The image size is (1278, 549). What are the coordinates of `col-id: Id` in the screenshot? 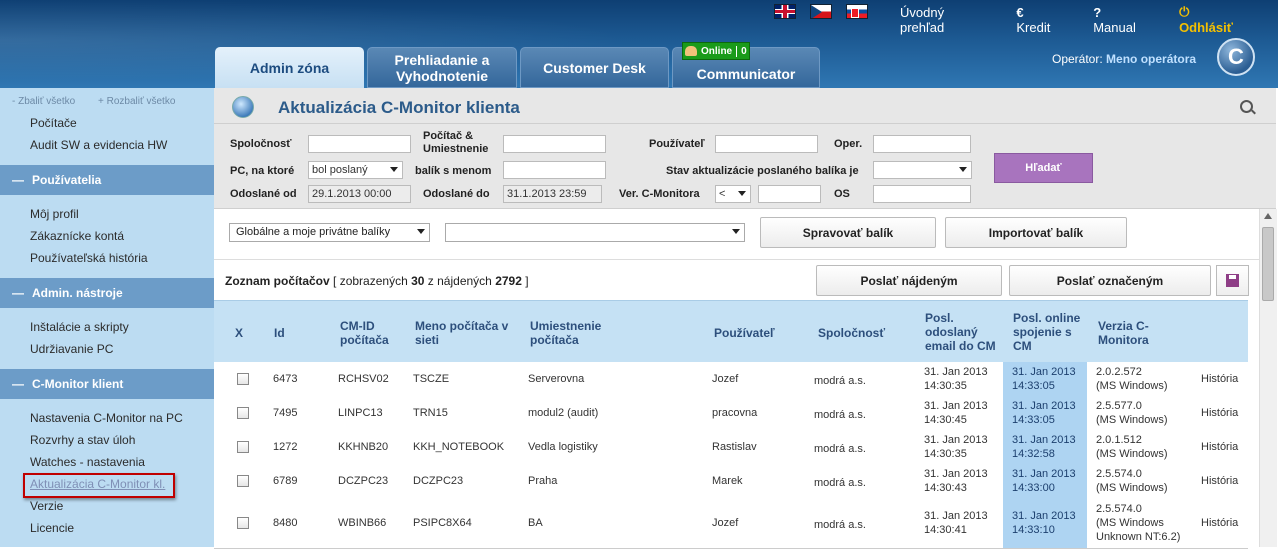 It's located at (279, 333).